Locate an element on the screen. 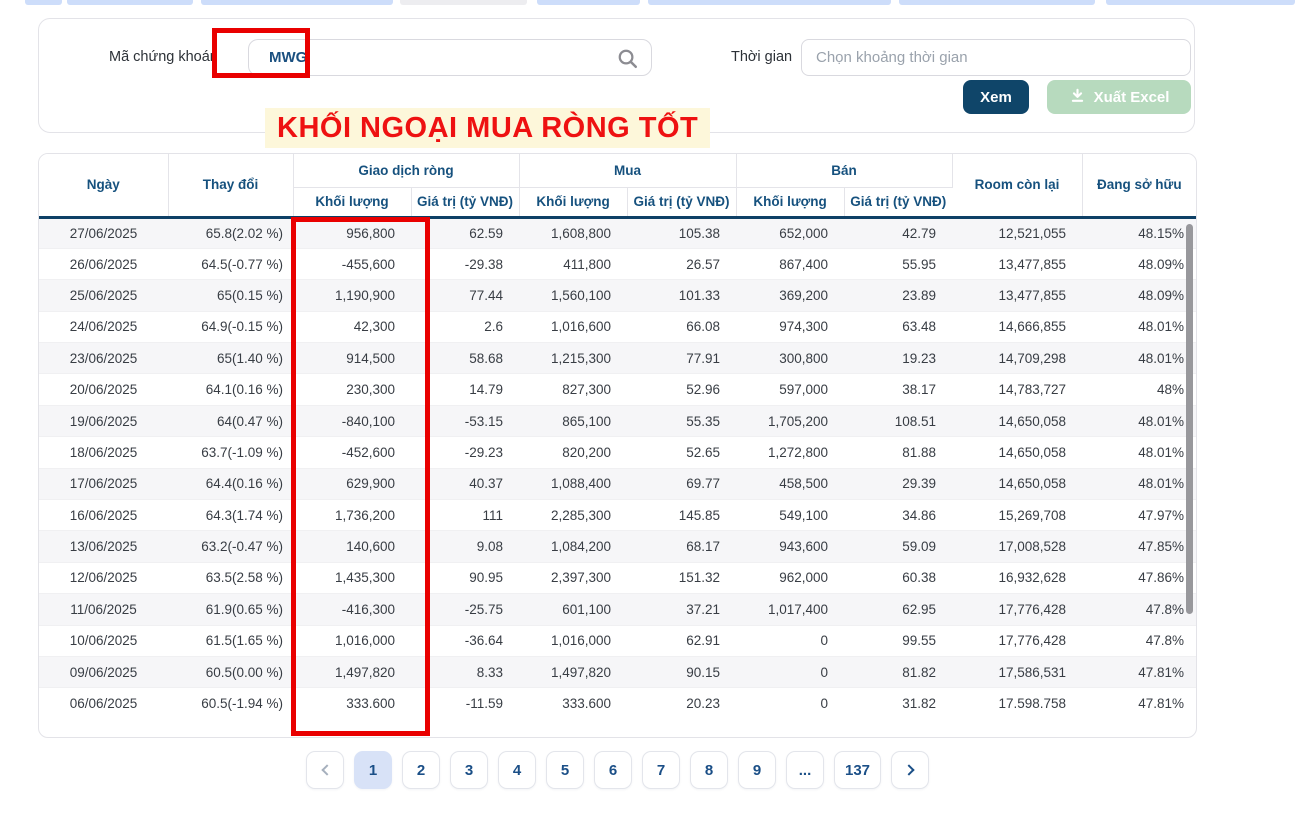 The height and width of the screenshot is (825, 1295). cell-buy-value: 68.17 is located at coordinates (682, 546).